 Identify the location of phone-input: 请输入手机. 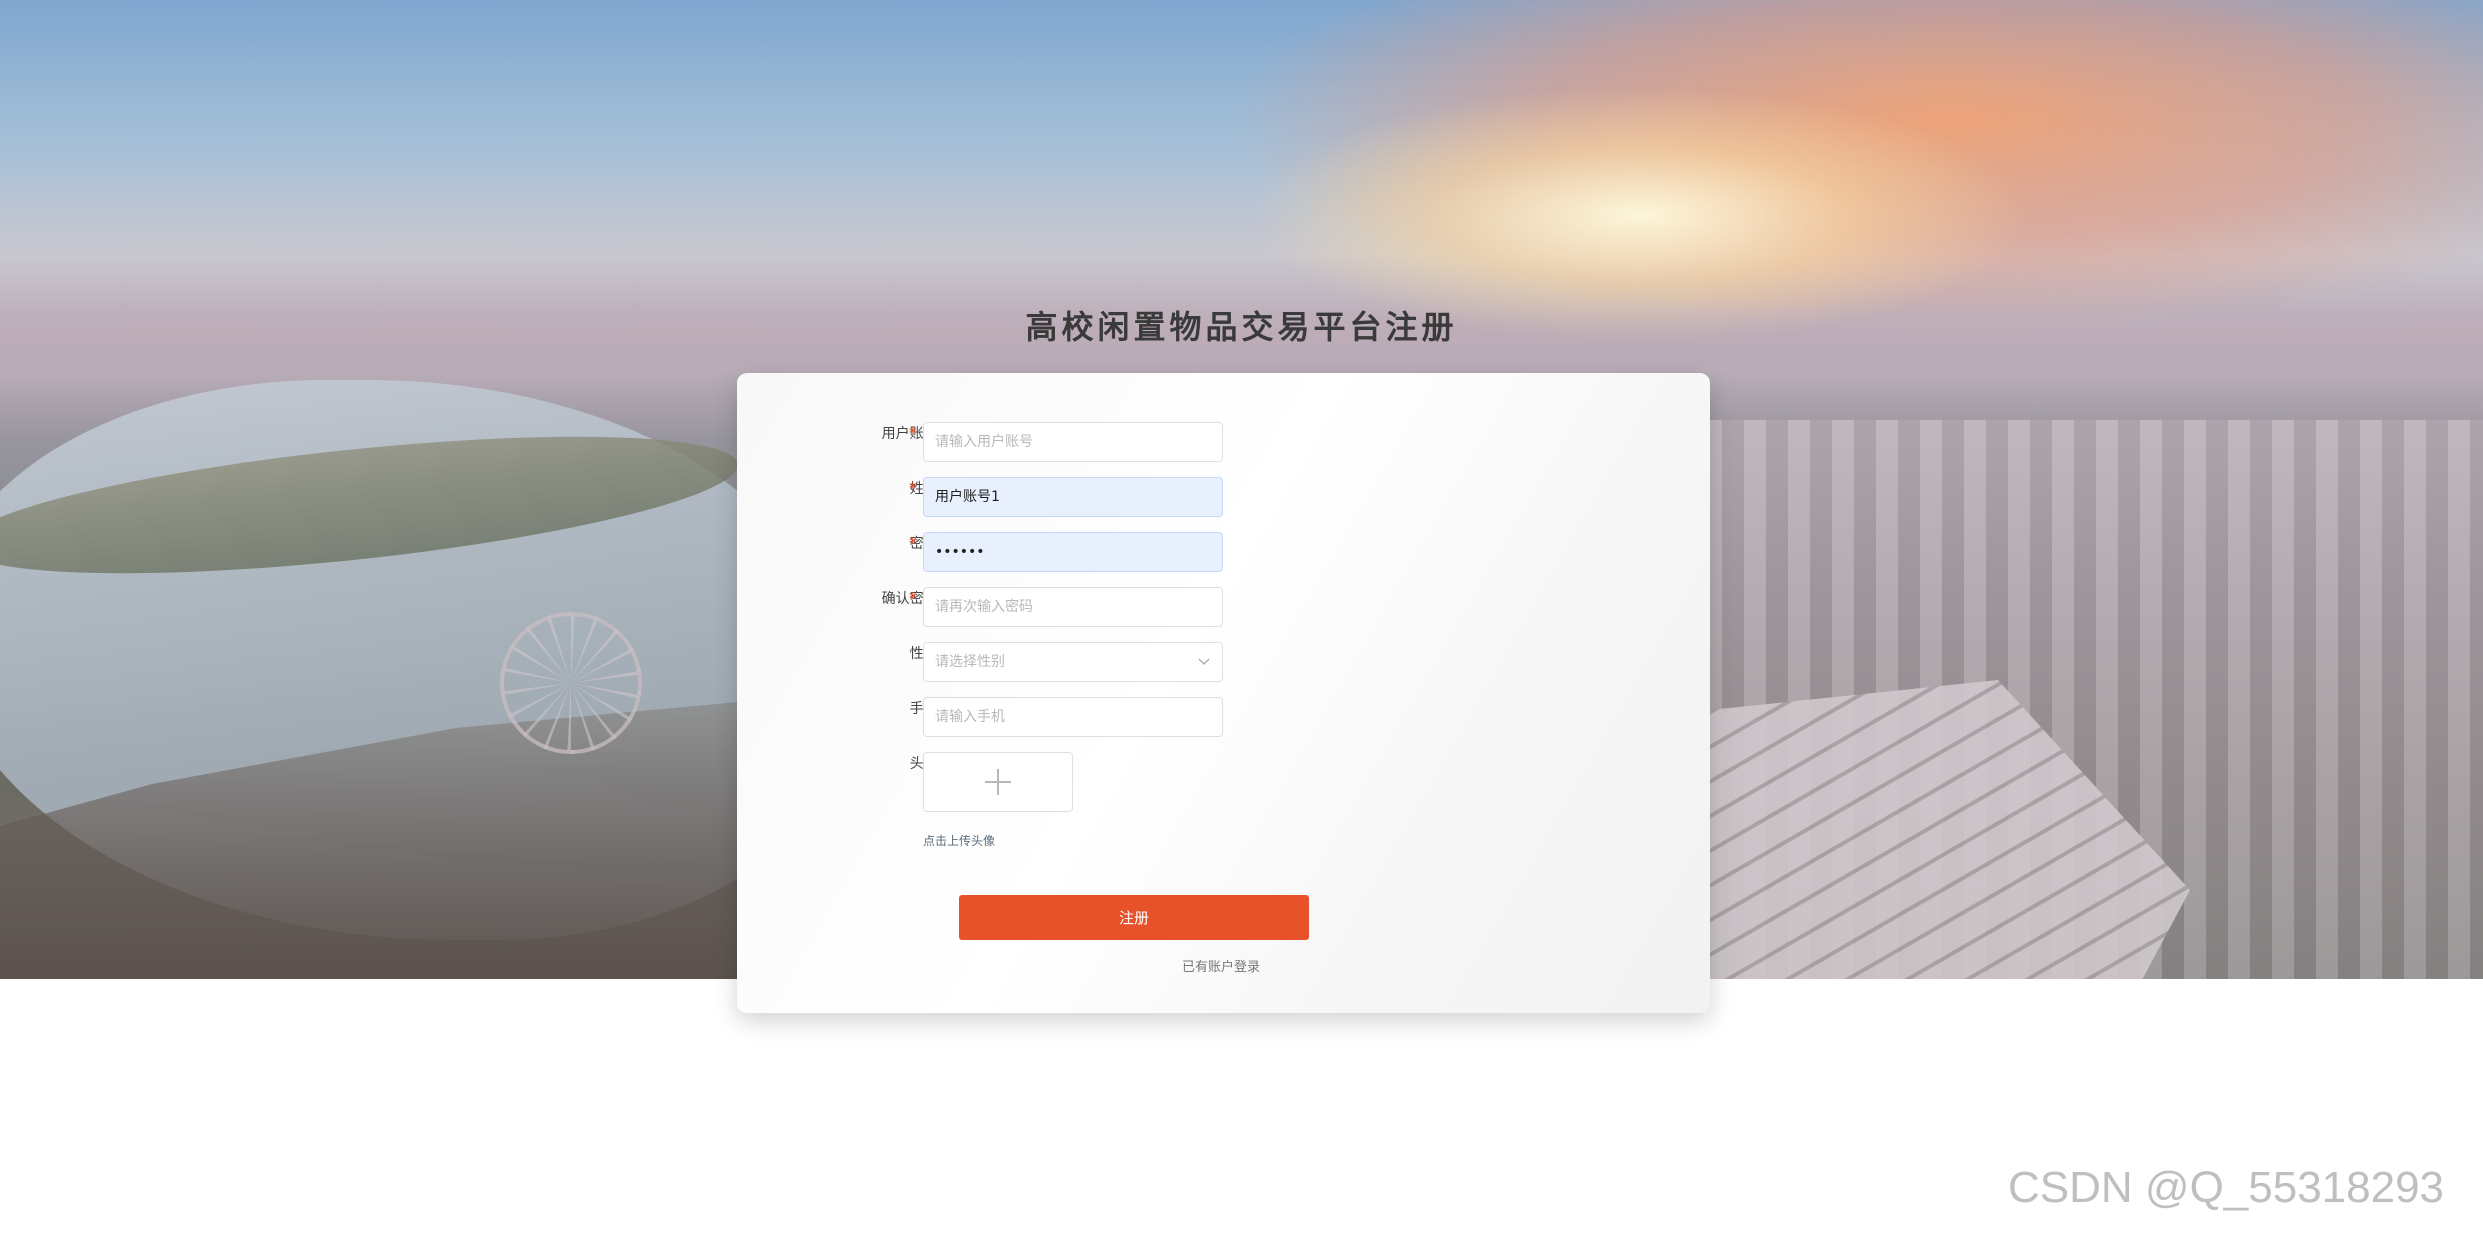
(1073, 717).